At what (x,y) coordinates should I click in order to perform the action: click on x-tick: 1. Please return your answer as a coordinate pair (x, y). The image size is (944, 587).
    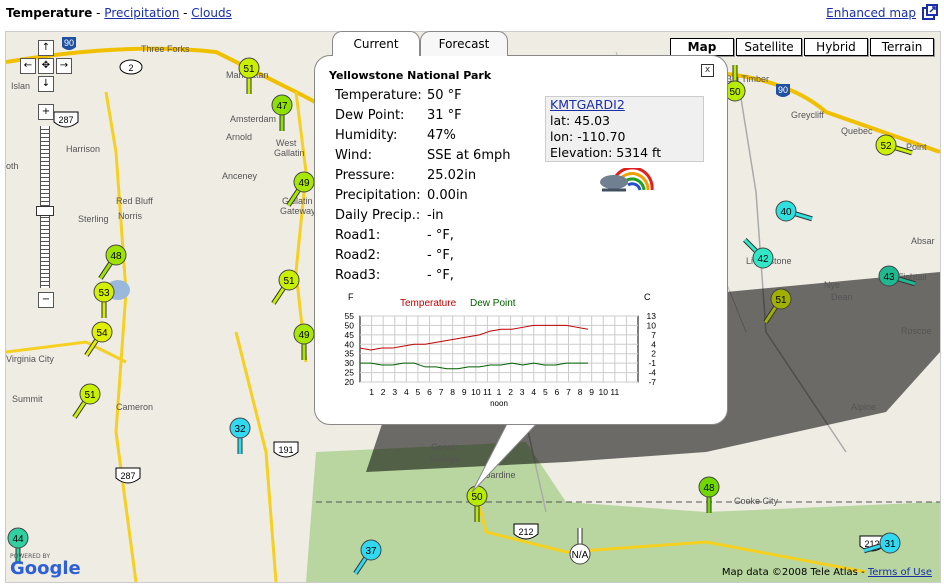
    Looking at the image, I should click on (371, 392).